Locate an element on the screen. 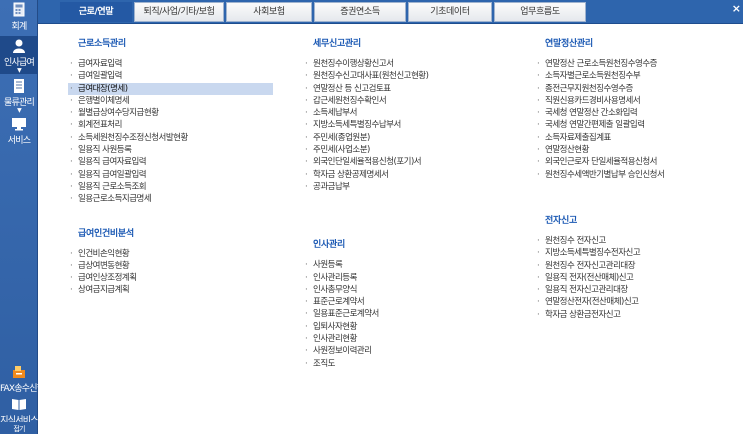 This screenshot has width=743, height=434. tab-0: 근로/연말 is located at coordinates (96, 12).